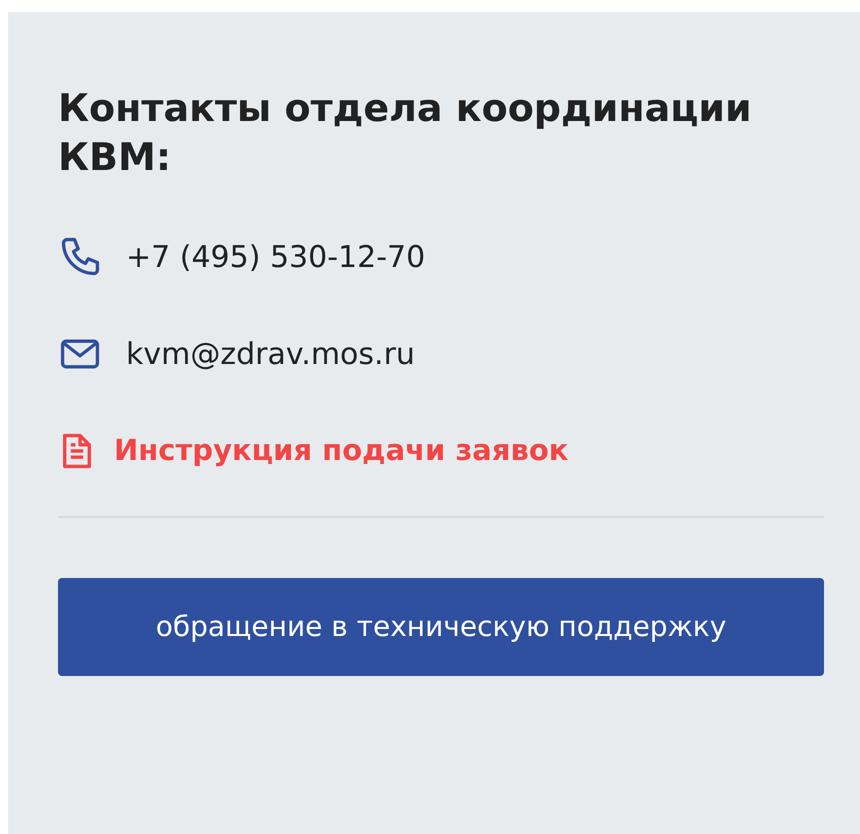  Describe the element at coordinates (405, 133) in the screenshot. I see `contacts-title: Контакты отдела координации КВМ:` at that location.